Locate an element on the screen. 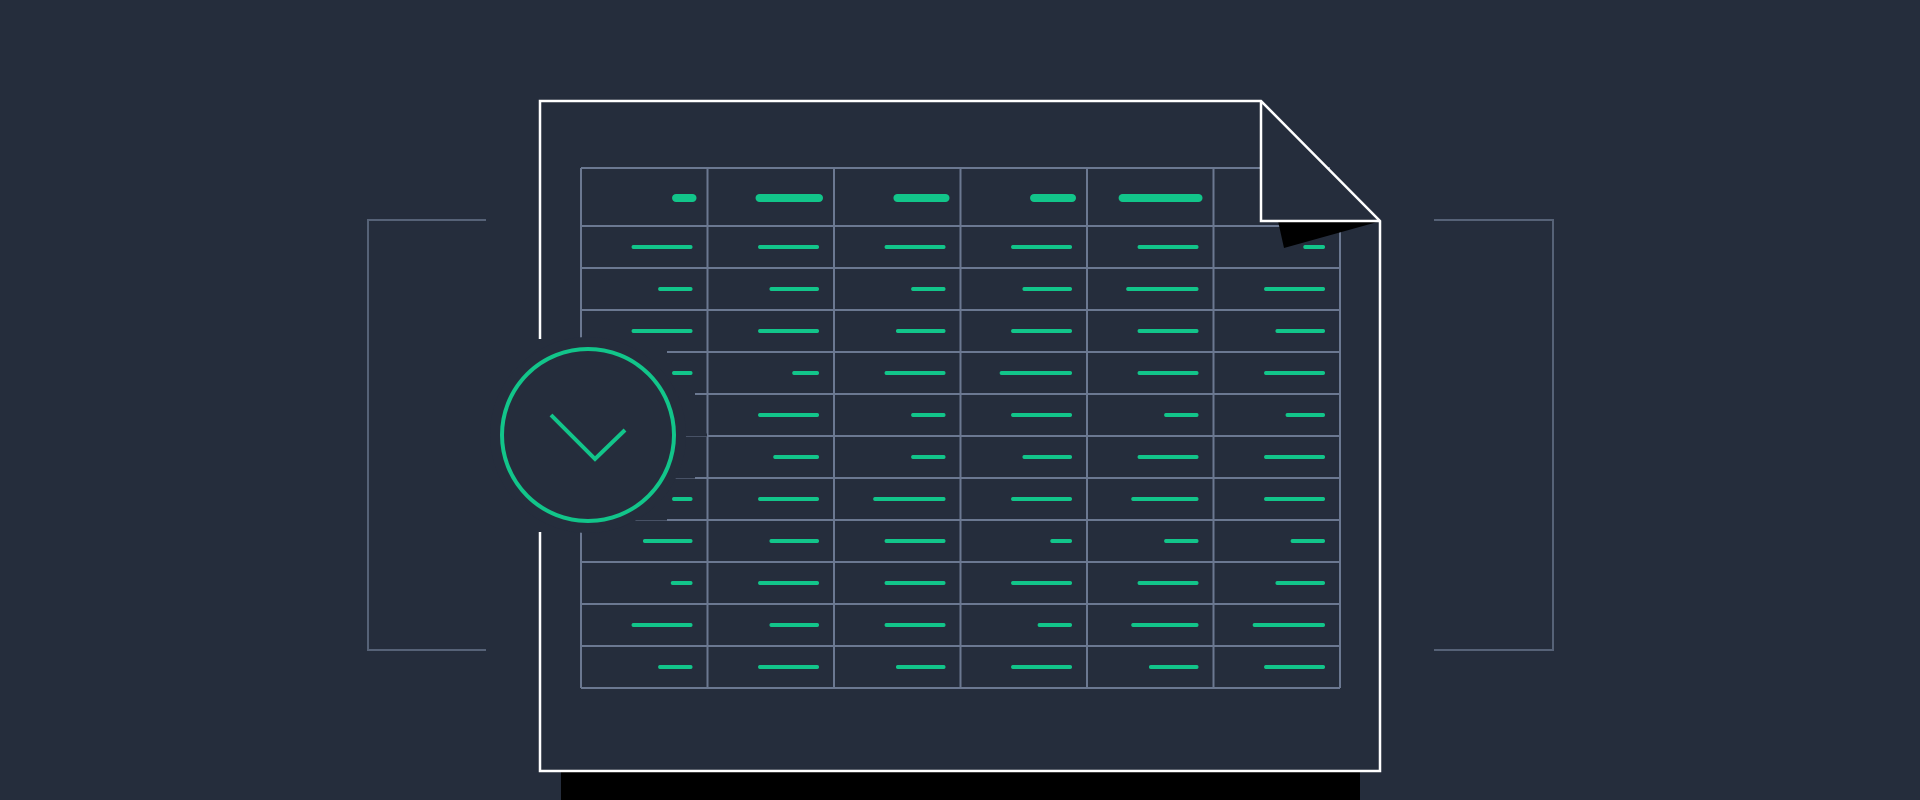 This screenshot has height=800, width=1920. left-bracket is located at coordinates (426, 435).